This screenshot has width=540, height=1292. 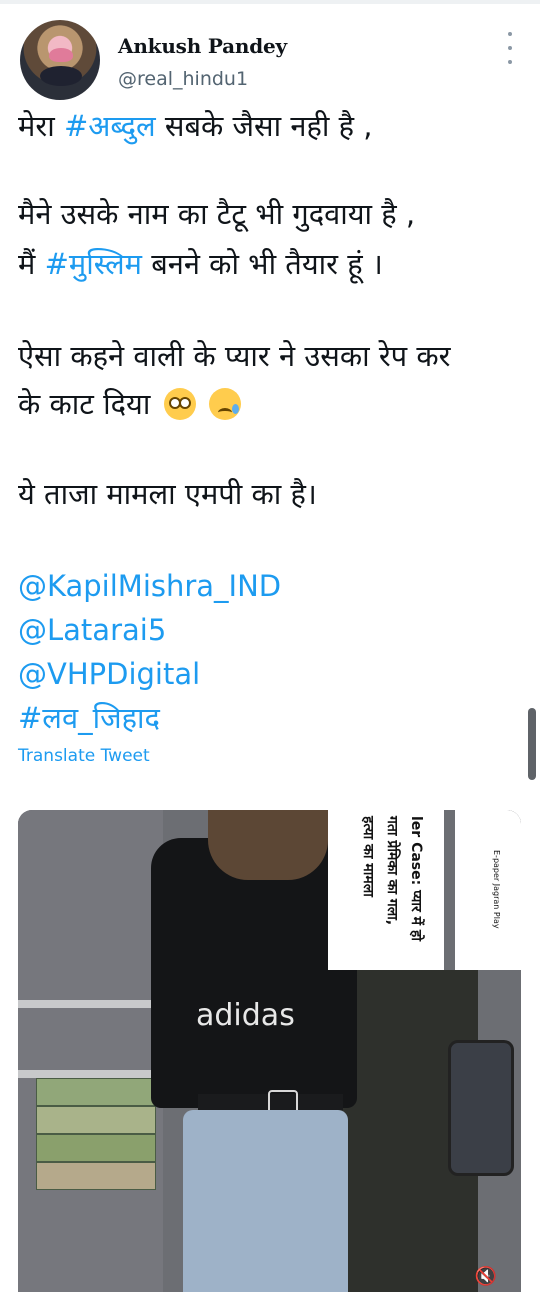 What do you see at coordinates (486, 1277) in the screenshot?
I see `mute-icon: 🔇` at bounding box center [486, 1277].